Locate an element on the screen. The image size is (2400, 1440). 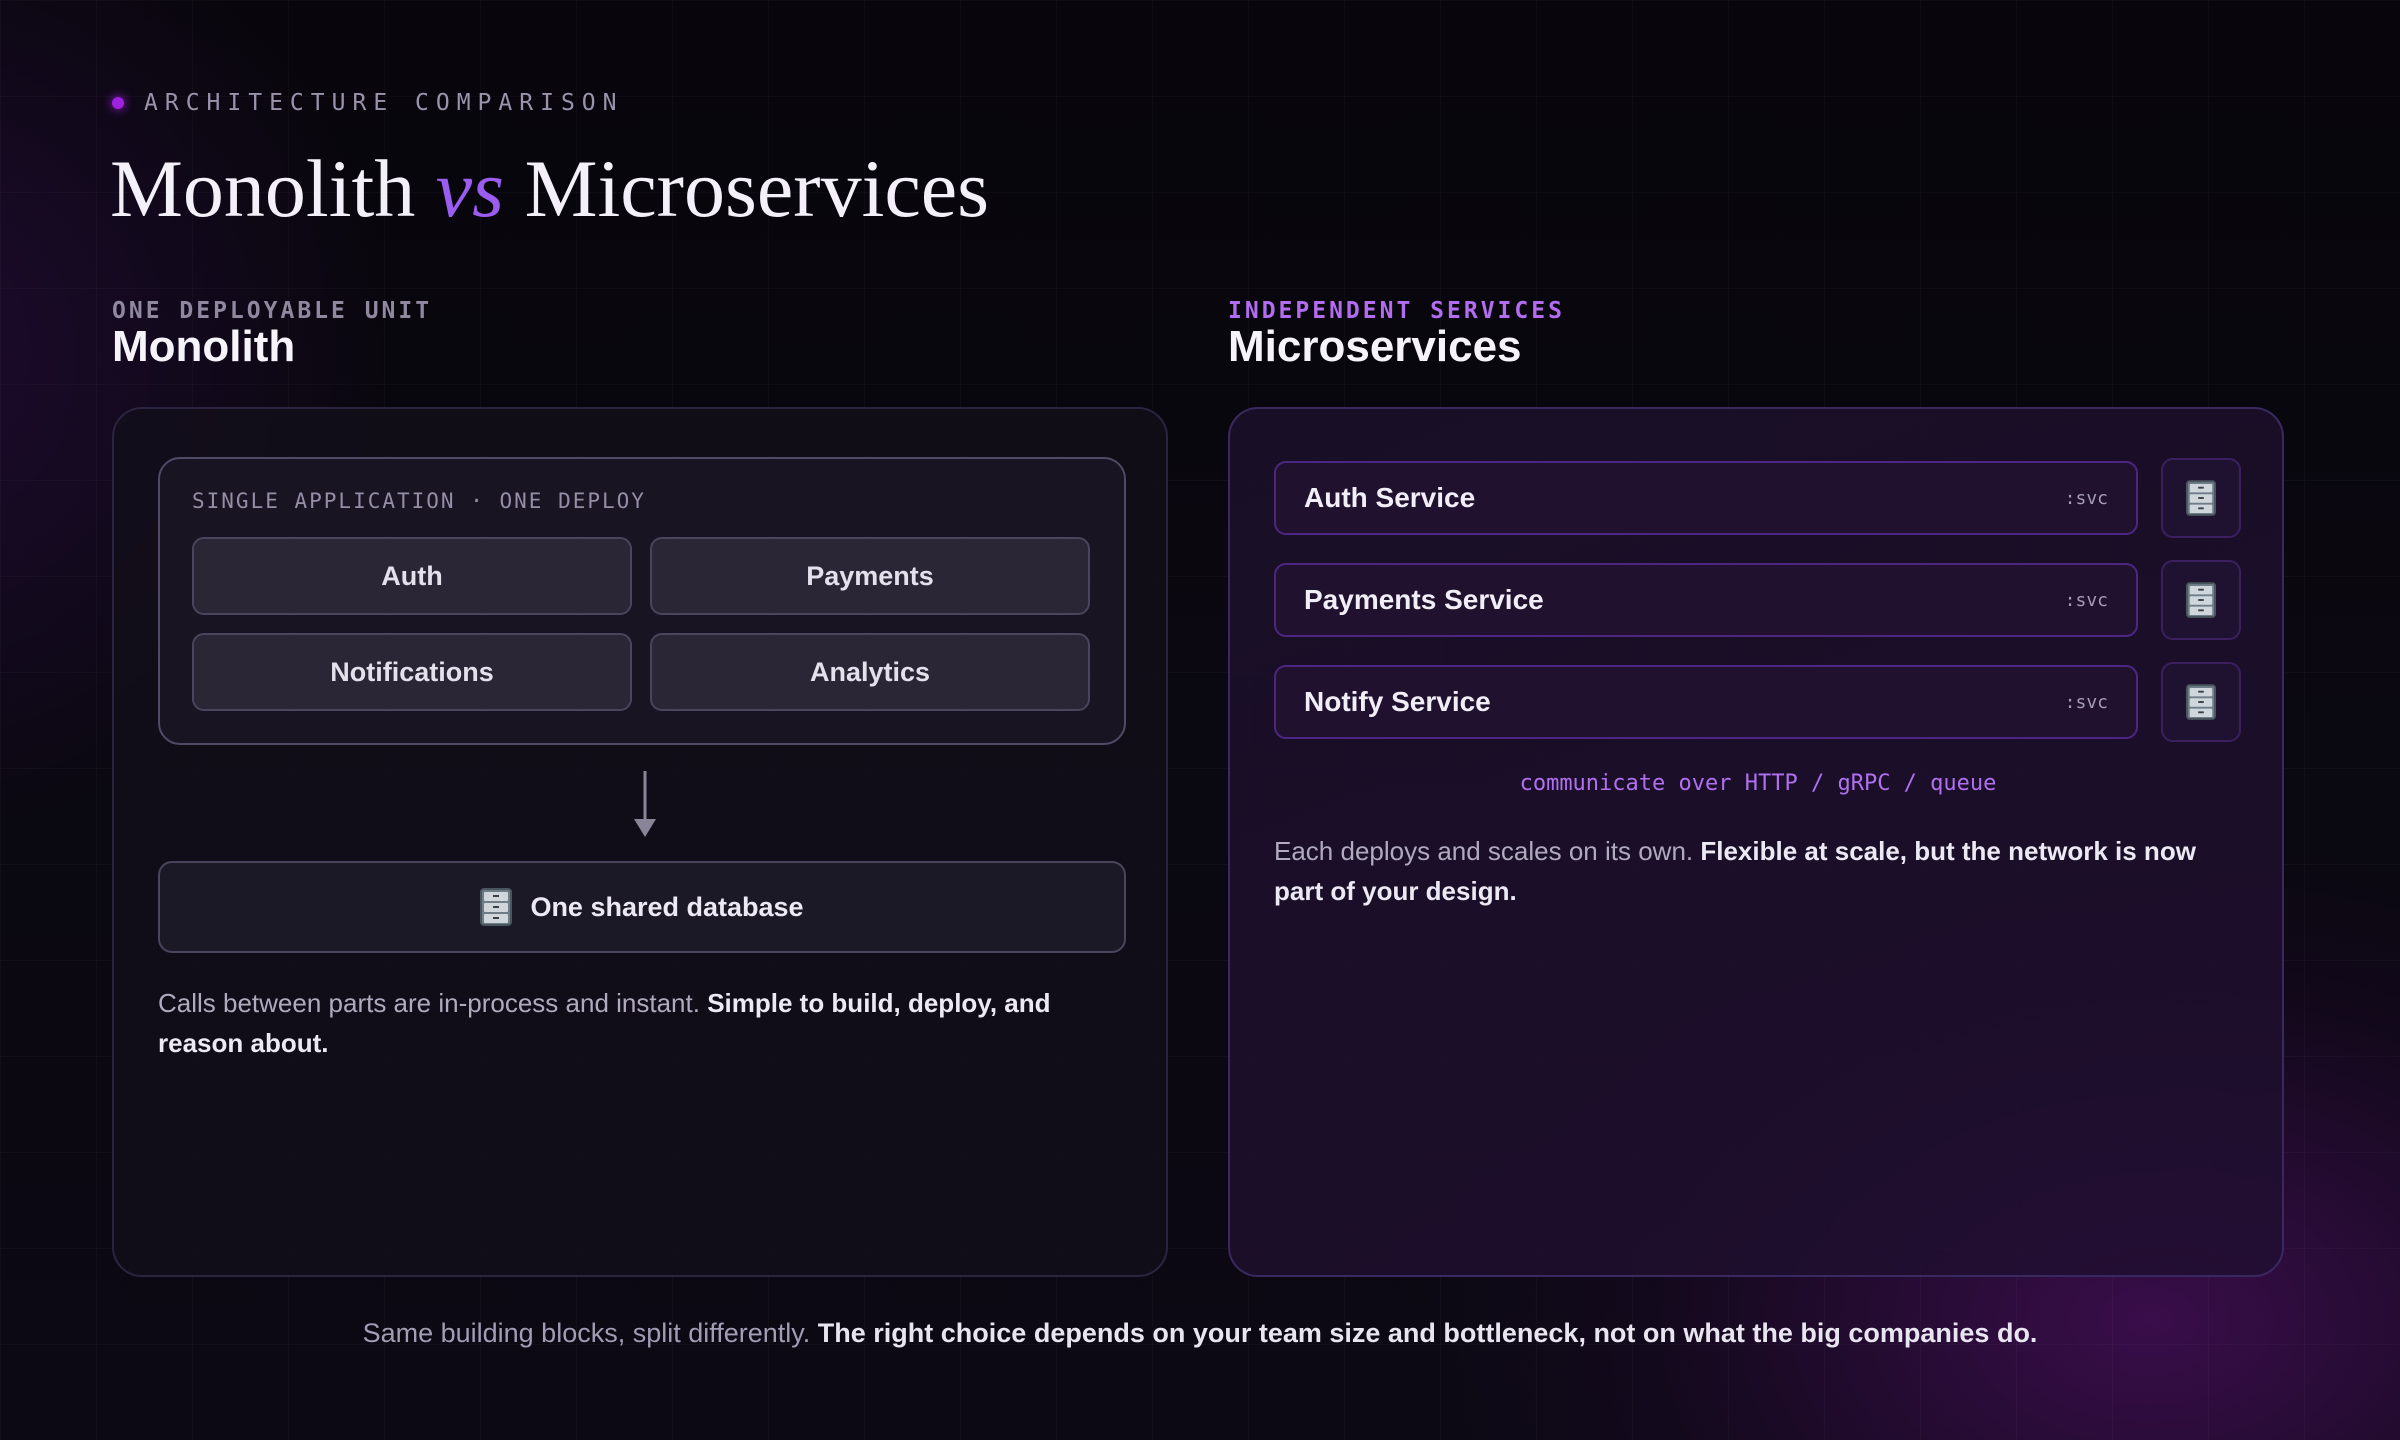
service-db-payments is located at coordinates (2201, 600).